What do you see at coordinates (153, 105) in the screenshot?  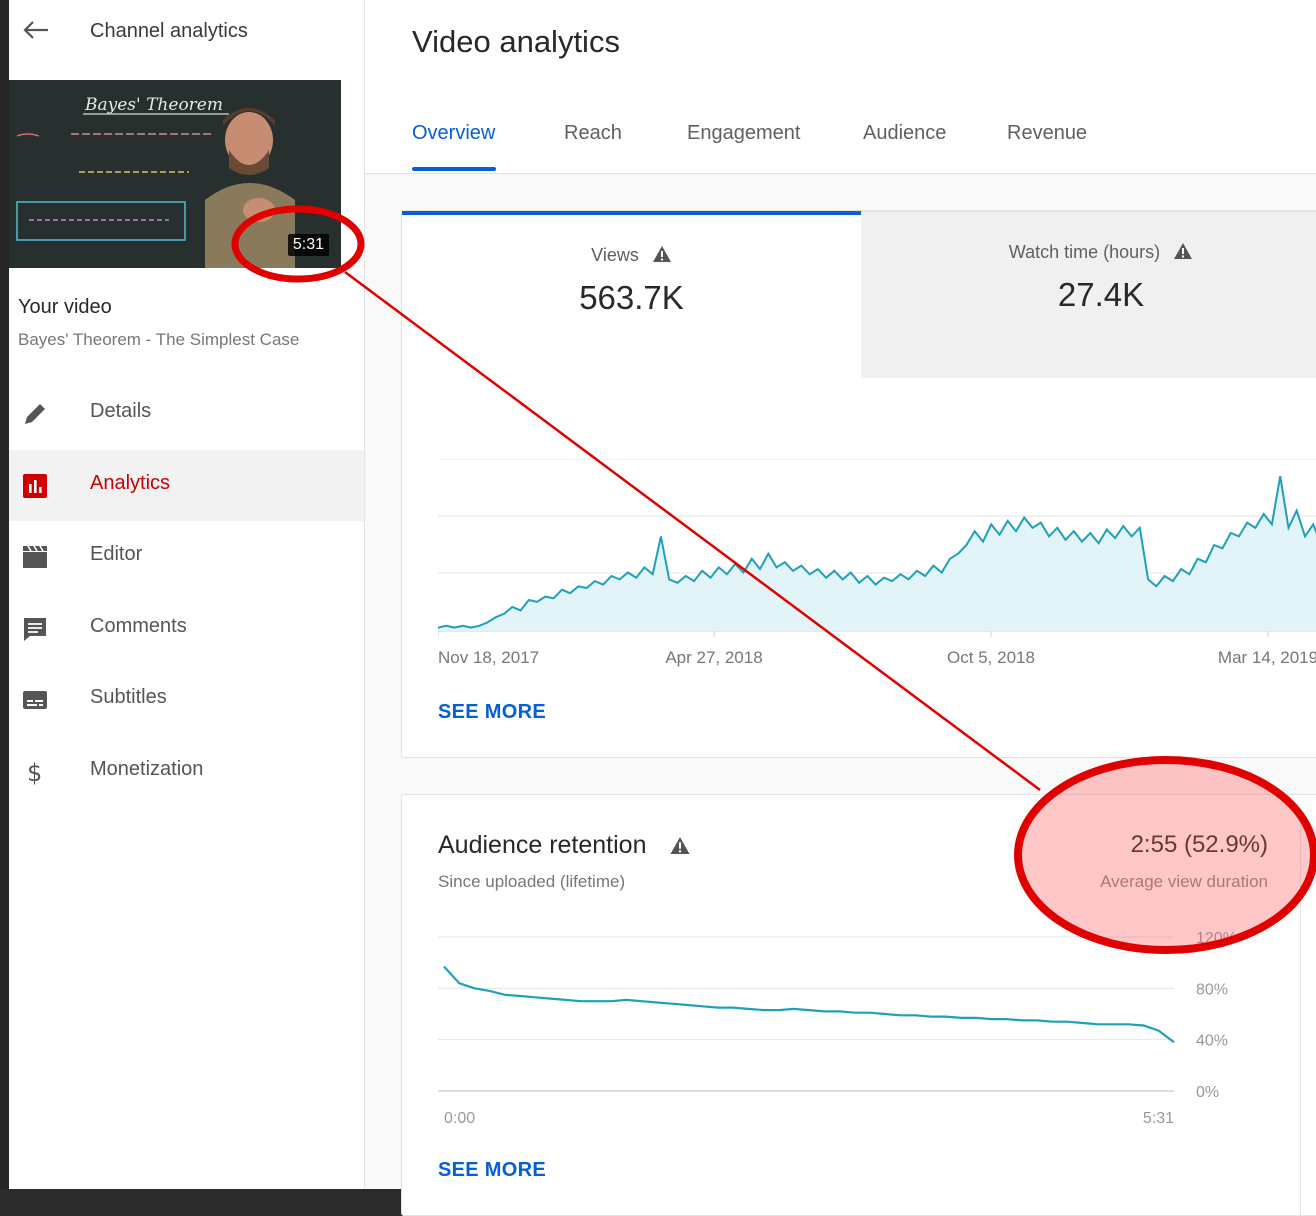 I see `board-title: Bayes' Theorem` at bounding box center [153, 105].